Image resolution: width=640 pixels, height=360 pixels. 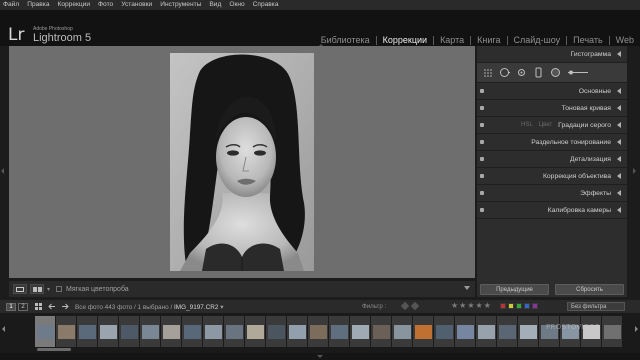 What do you see at coordinates (38, 307) in the screenshot?
I see `grid-view-icon` at bounding box center [38, 307].